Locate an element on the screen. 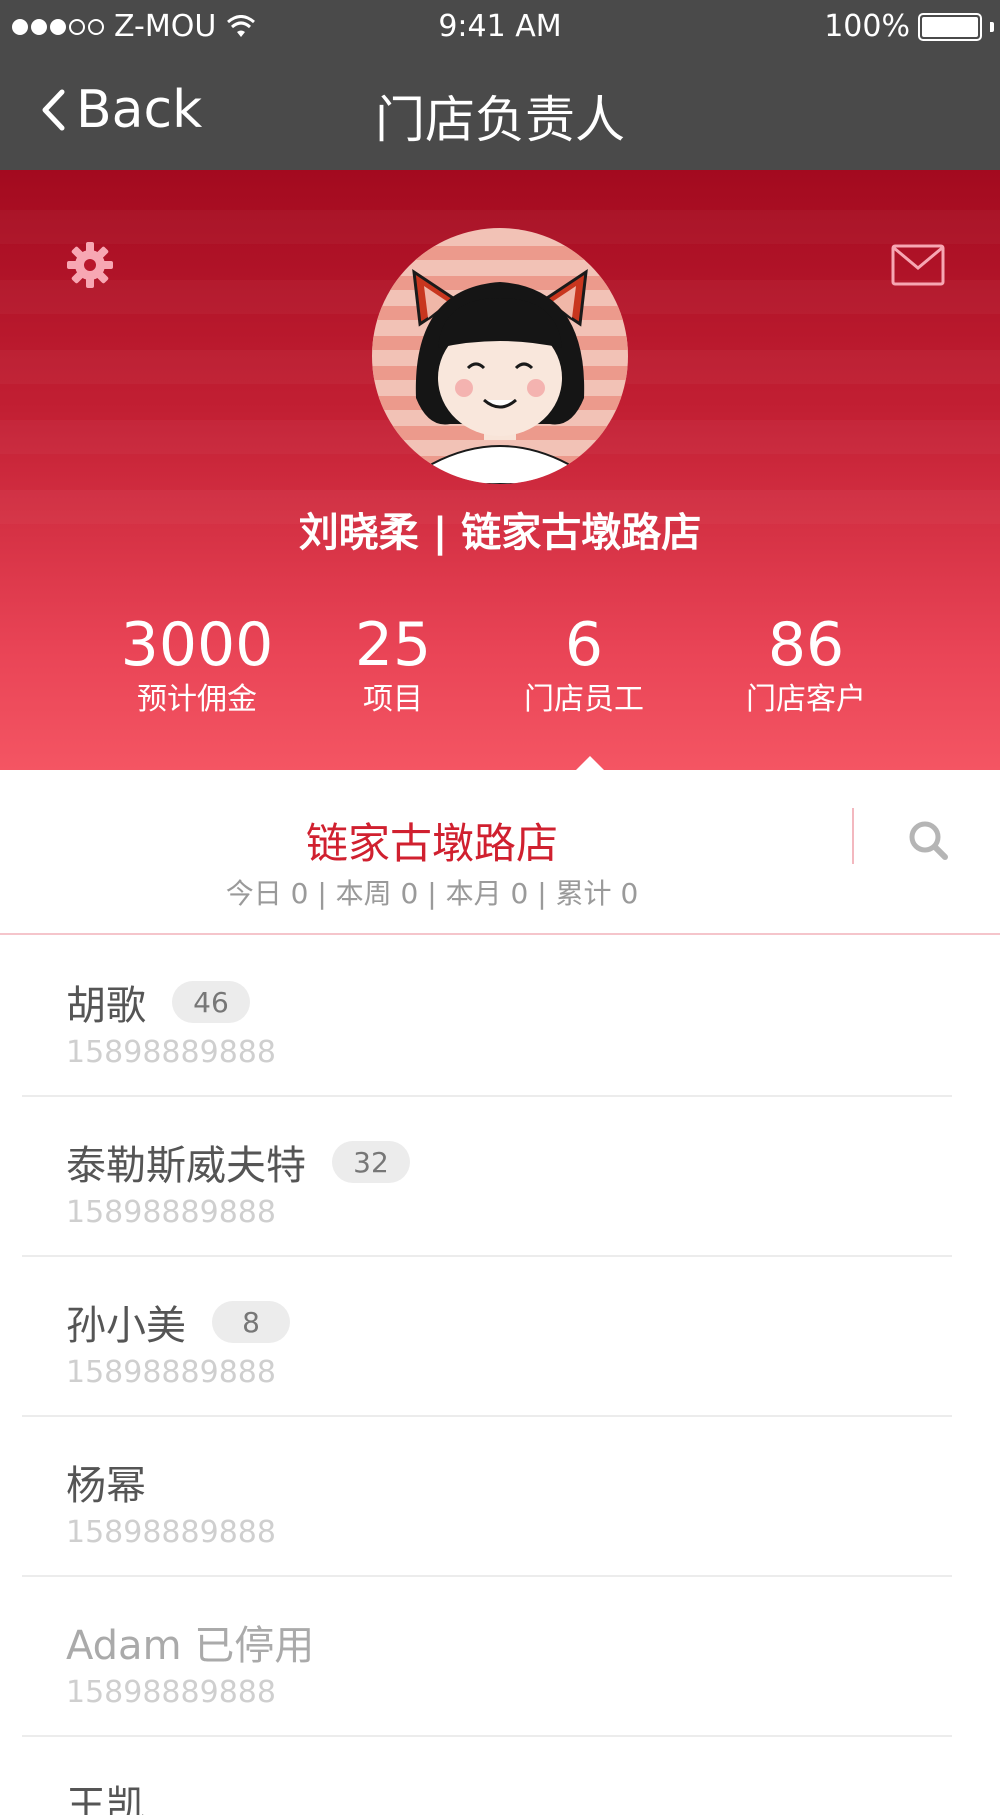  employee-name: Adam 已停用 is located at coordinates (190, 1646).